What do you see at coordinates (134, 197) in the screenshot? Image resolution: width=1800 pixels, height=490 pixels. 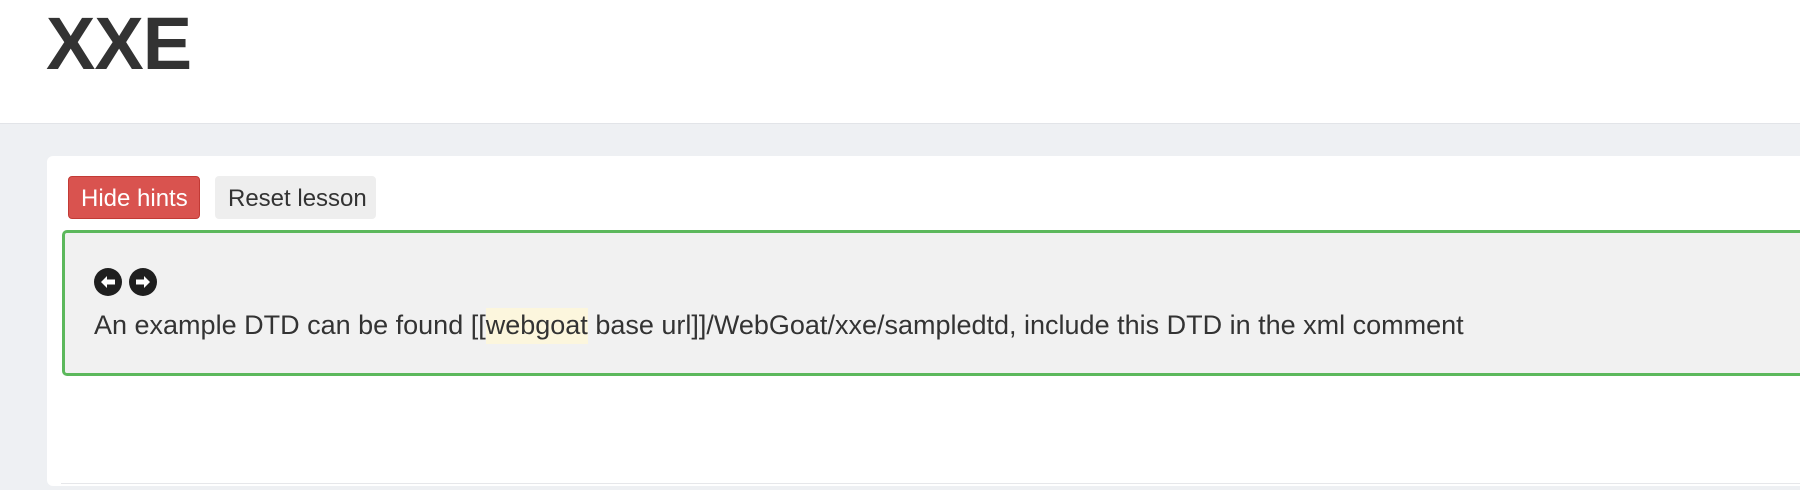 I see `hide-hints-button: Hide hints` at bounding box center [134, 197].